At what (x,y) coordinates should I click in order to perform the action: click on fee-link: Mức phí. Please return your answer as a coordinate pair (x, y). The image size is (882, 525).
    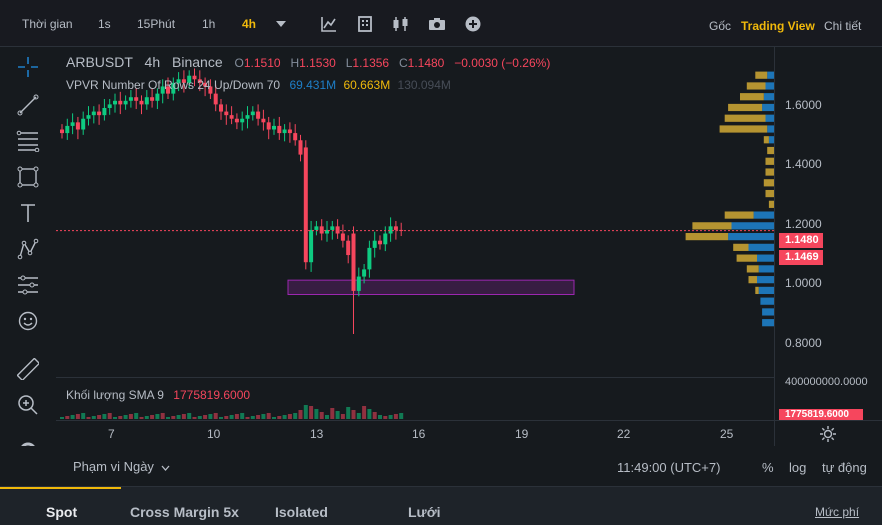
    Looking at the image, I should click on (837, 512).